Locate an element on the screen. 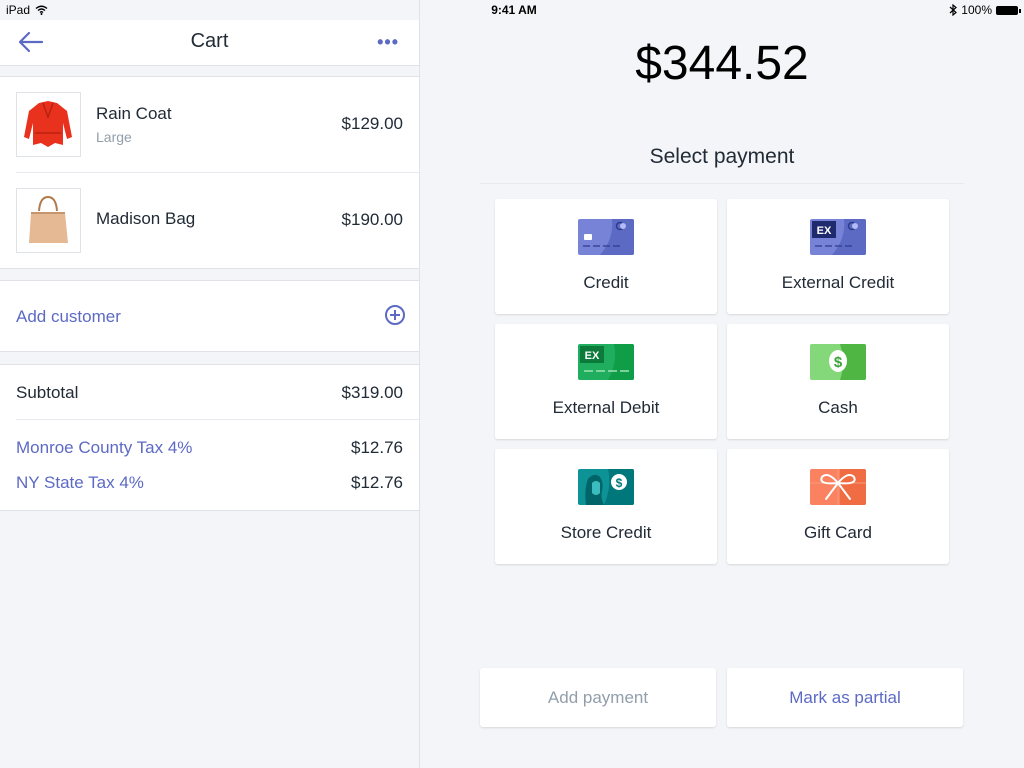  cart-navbar: Cart ••• is located at coordinates (209, 43).